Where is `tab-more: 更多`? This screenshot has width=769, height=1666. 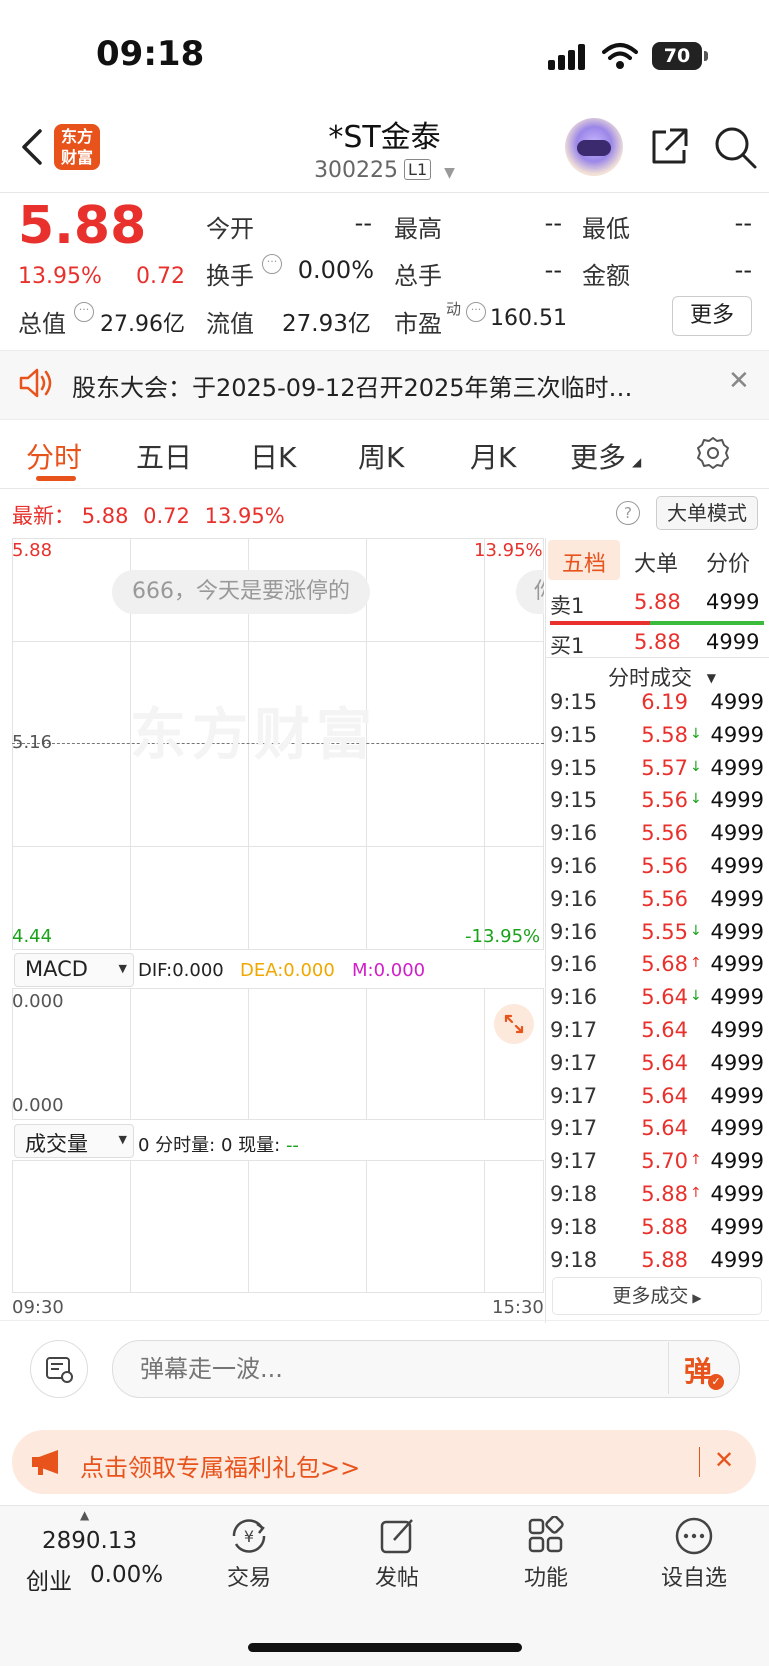 tab-more: 更多 is located at coordinates (598, 456).